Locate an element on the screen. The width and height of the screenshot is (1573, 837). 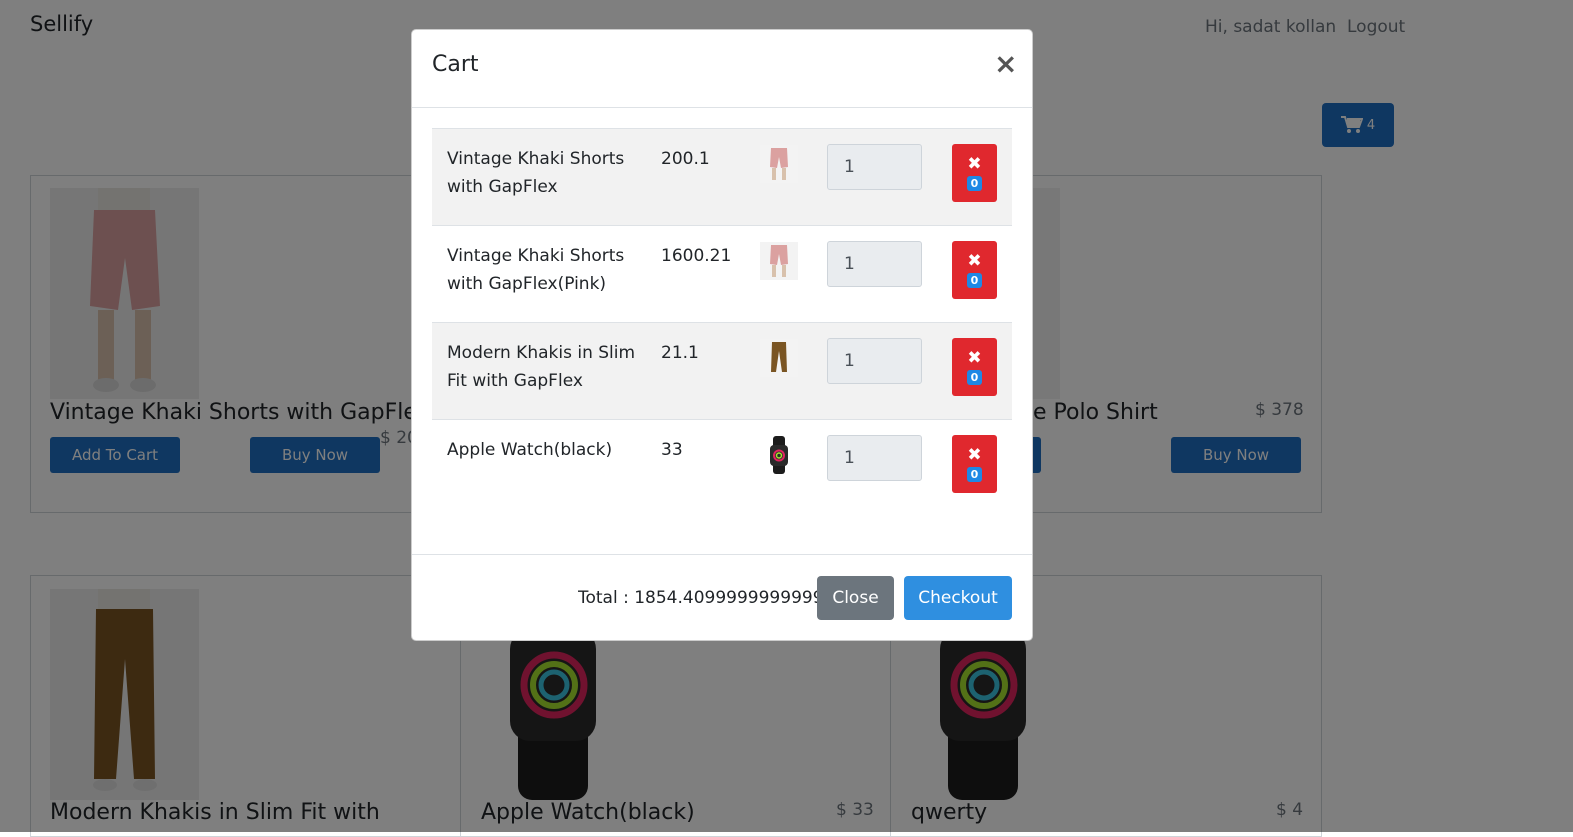
item-price: 33 is located at coordinates (672, 450).